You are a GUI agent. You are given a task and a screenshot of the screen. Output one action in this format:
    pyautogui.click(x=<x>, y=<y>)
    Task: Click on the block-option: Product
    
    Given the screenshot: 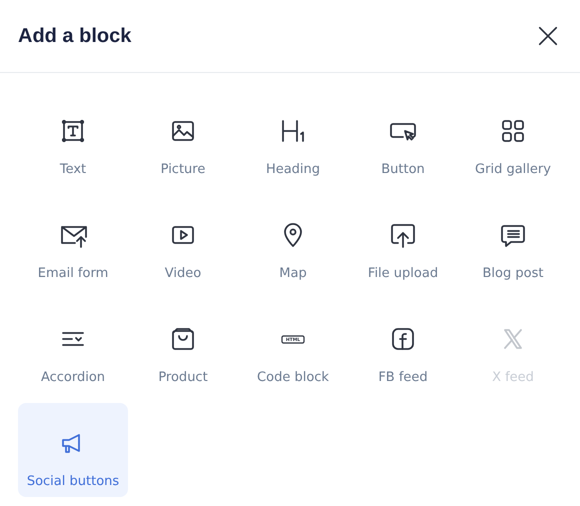 What is the action you would take?
    pyautogui.click(x=183, y=346)
    